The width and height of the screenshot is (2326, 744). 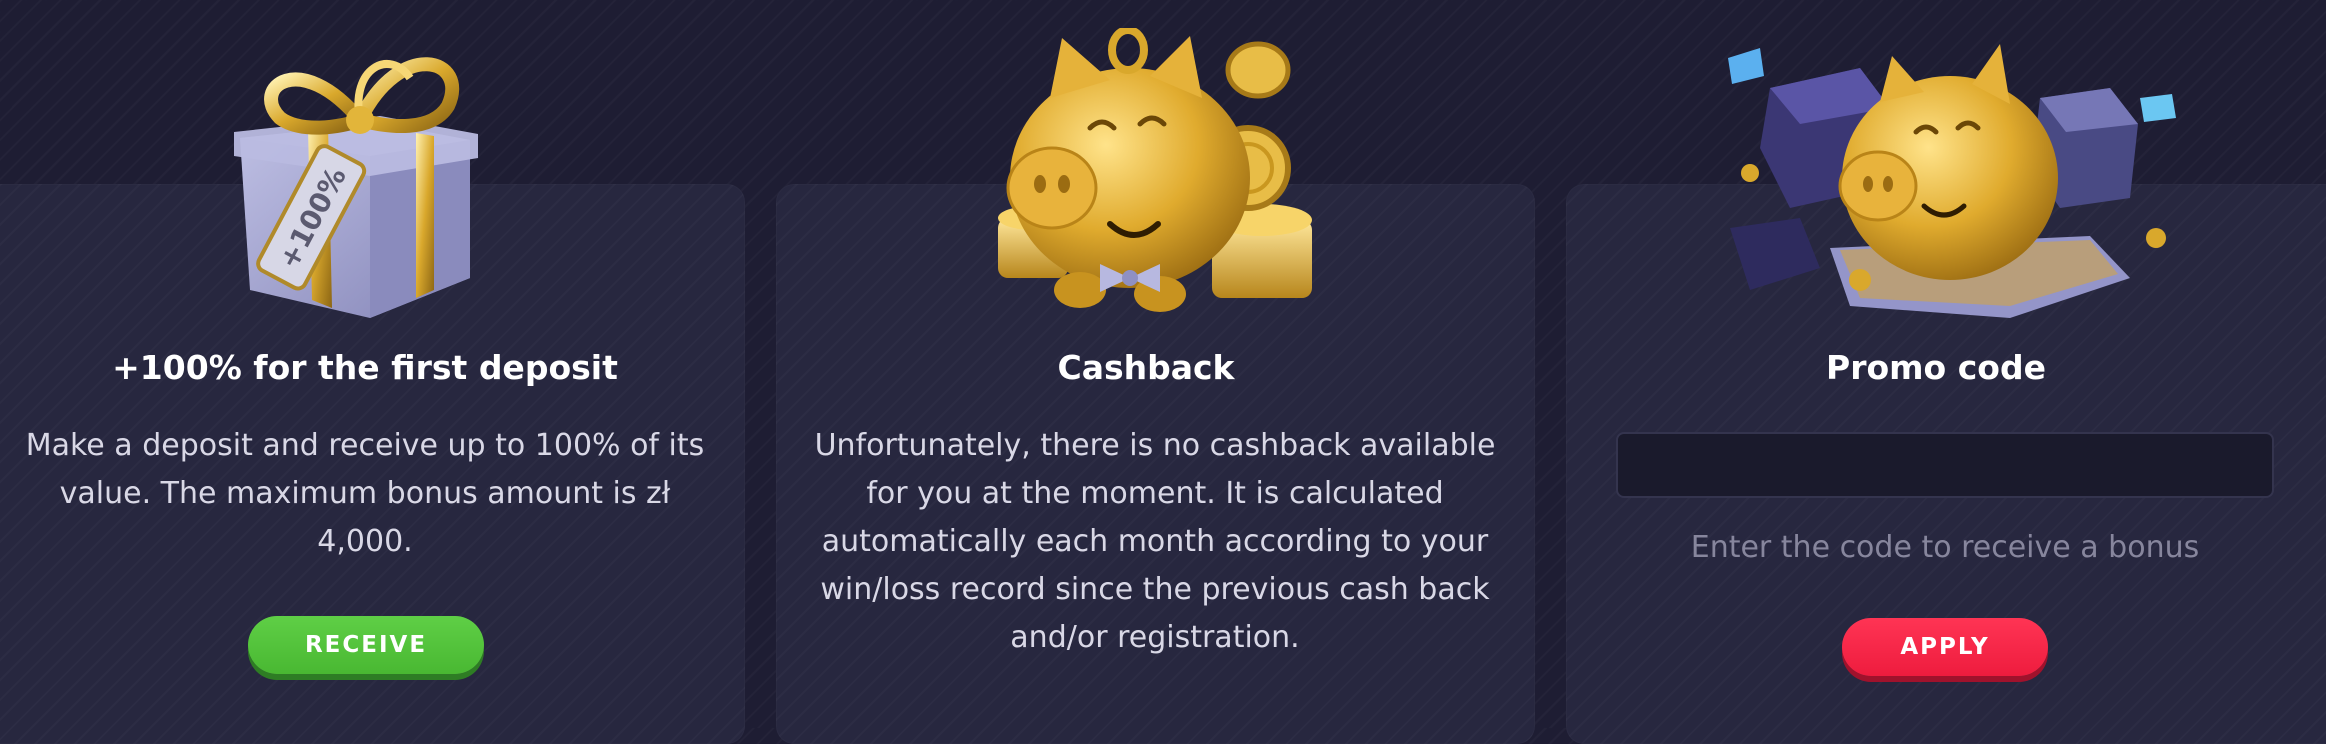 What do you see at coordinates (365, 367) in the screenshot?
I see `first-deposit-title: +100% for the first deposit` at bounding box center [365, 367].